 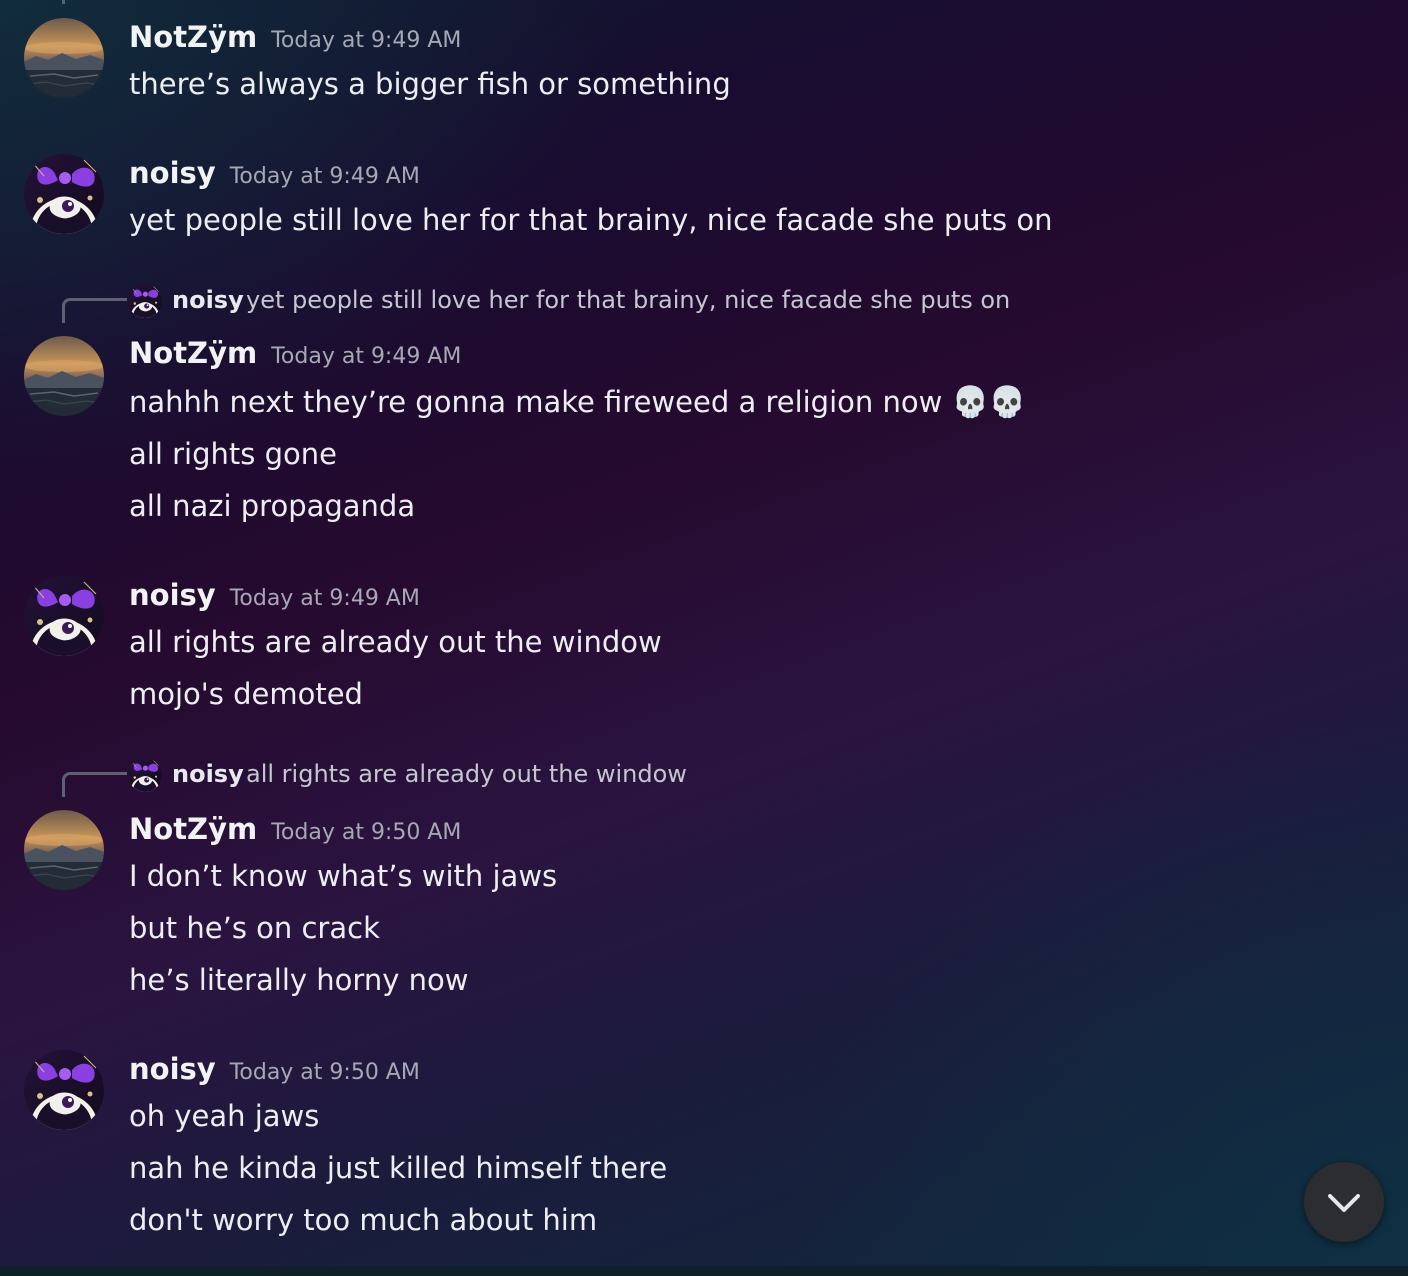 What do you see at coordinates (299, 980) in the screenshot?
I see `message-text: he’s literally horny now` at bounding box center [299, 980].